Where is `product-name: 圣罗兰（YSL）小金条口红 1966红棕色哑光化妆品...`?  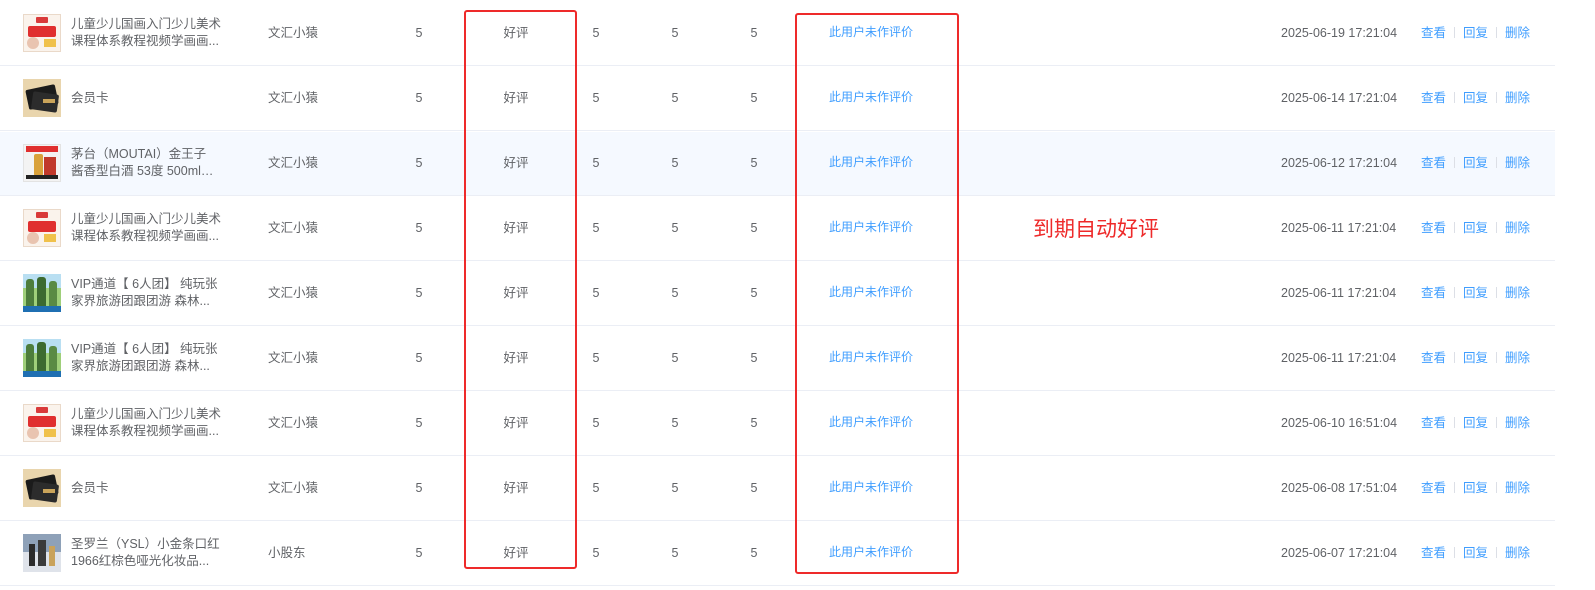 product-name: 圣罗兰（YSL）小金条口红 1966红棕色哑光化妆品... is located at coordinates (146, 553).